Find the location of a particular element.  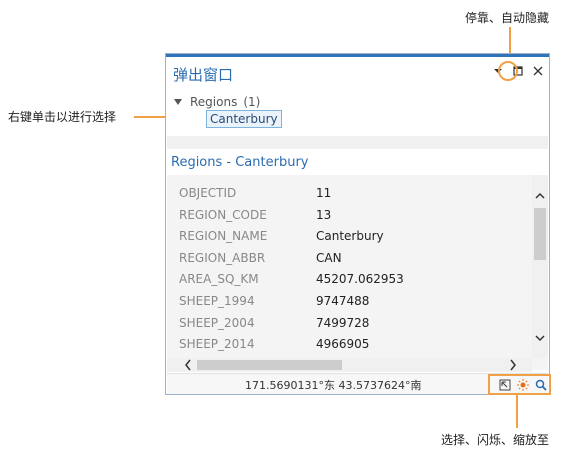

status-bar: 171.5690131°东 43.5737624°南 is located at coordinates (359, 384).